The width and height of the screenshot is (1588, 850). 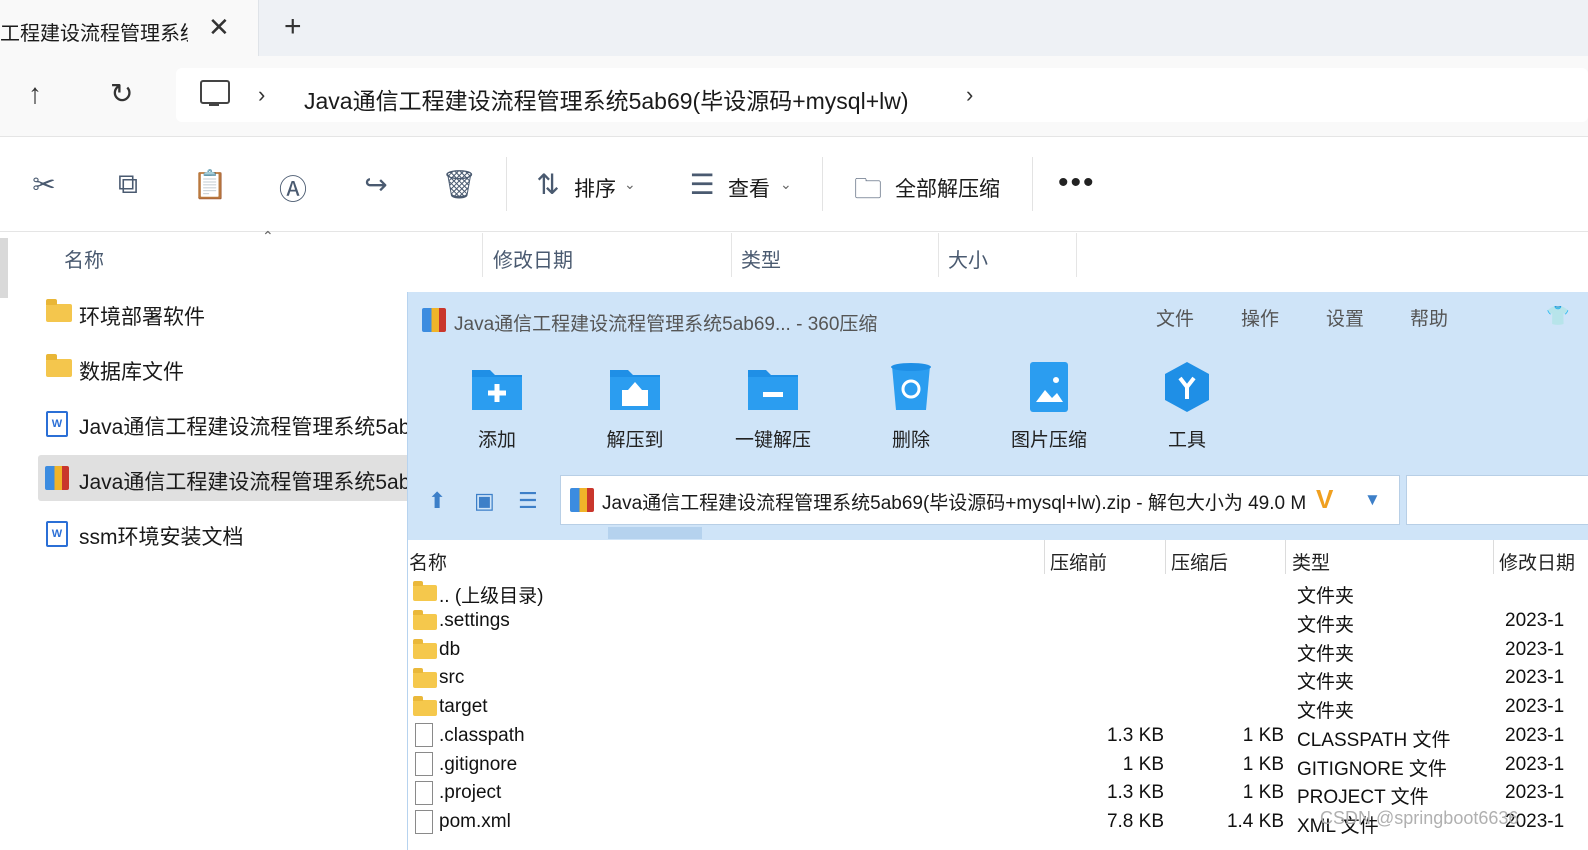 I want to click on skin-icon: 👕, so click(x=1558, y=316).